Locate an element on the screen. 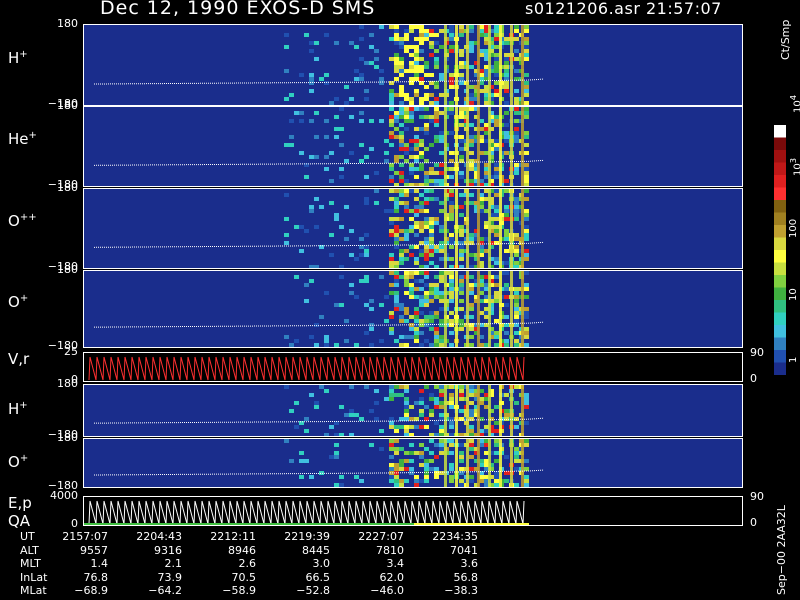 Image resolution: width=800 pixels, height=600 pixels. panel-label-sup: ++ is located at coordinates (28, 218).